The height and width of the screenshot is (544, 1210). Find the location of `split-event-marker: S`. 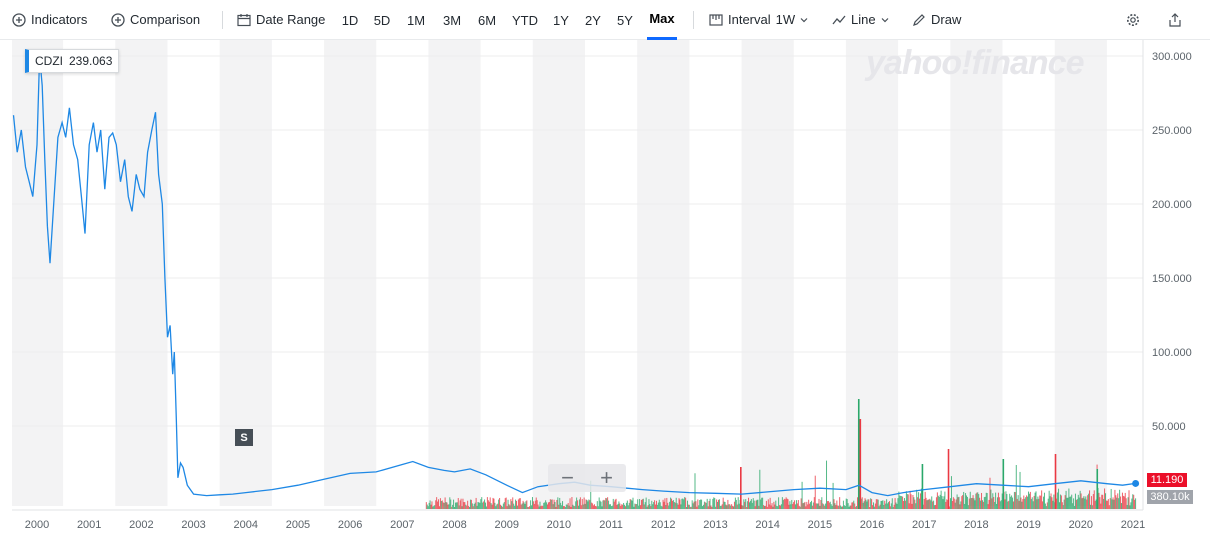

split-event-marker: S is located at coordinates (244, 437).